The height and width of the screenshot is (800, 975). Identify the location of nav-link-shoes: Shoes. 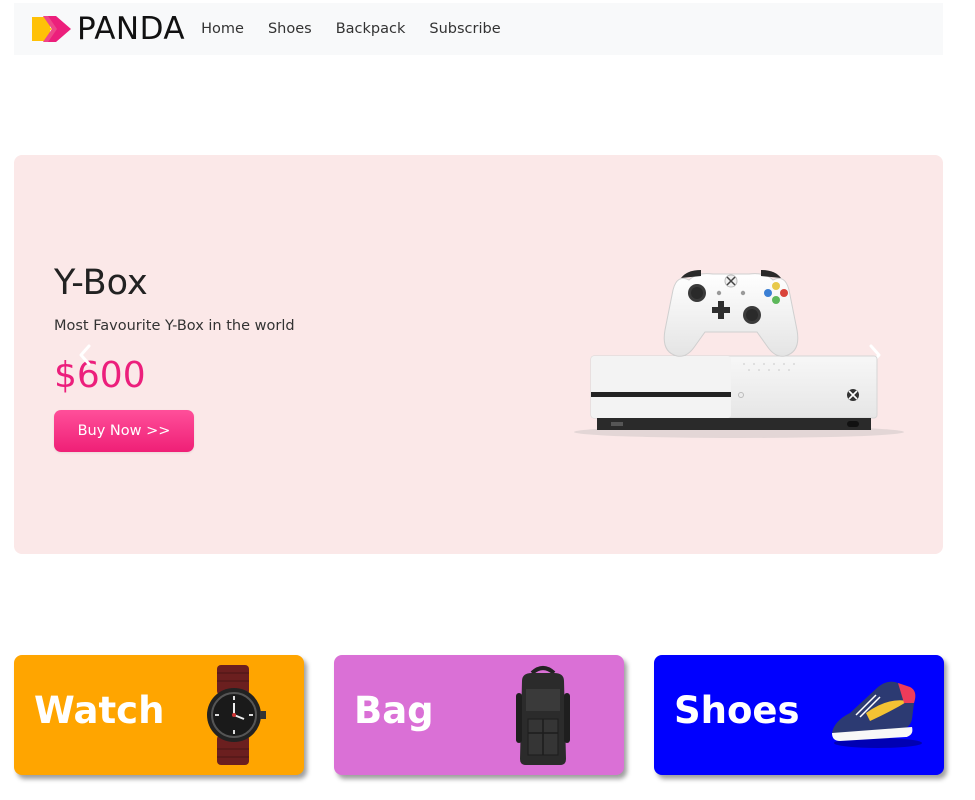
(290, 29).